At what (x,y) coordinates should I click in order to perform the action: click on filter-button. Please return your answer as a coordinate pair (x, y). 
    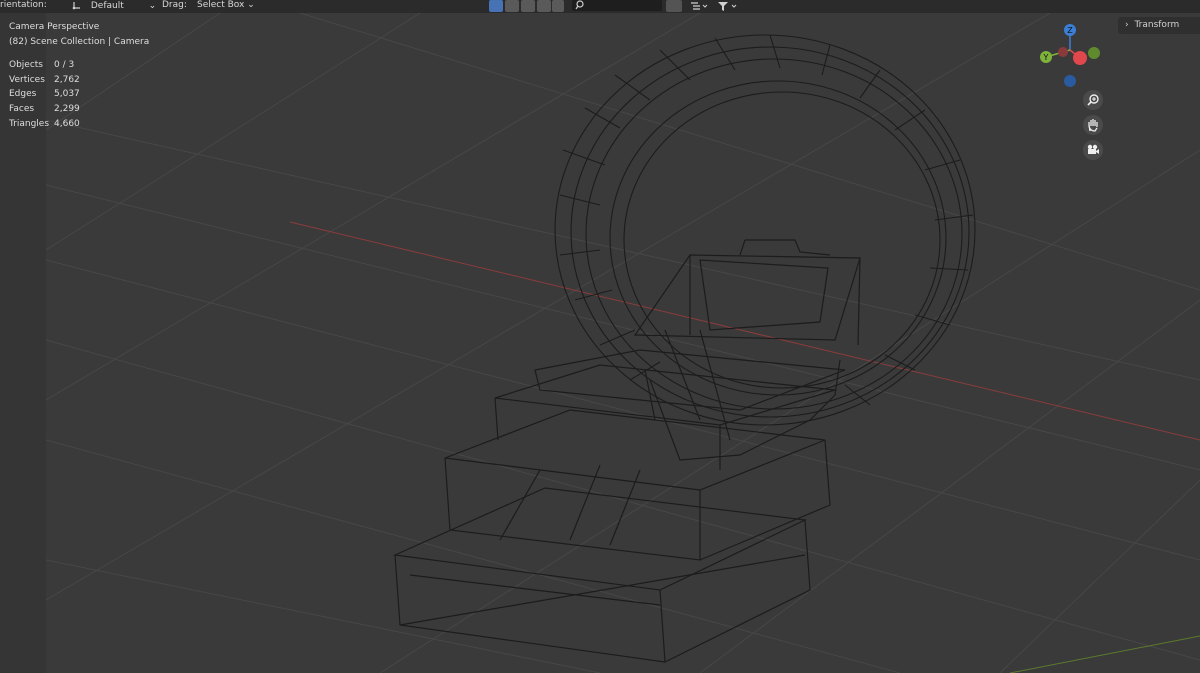
    Looking at the image, I should click on (728, 6).